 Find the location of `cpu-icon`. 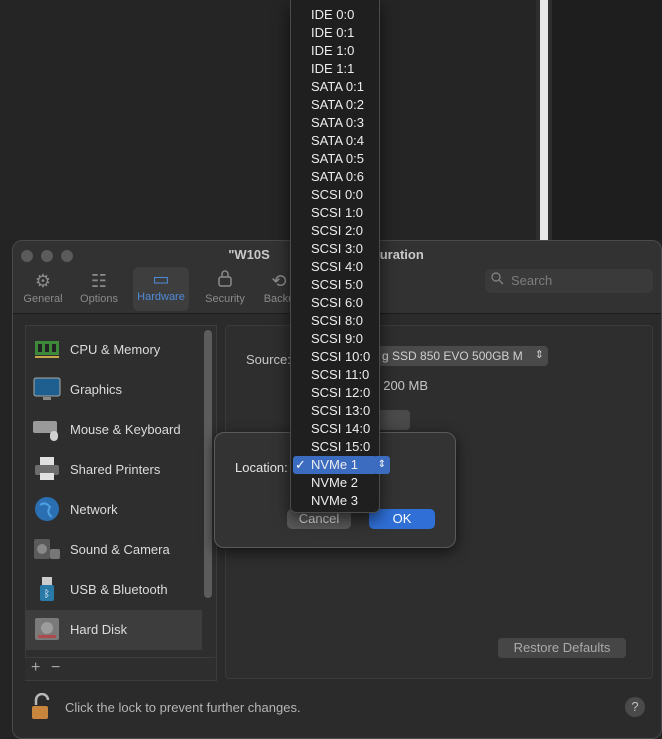

cpu-icon is located at coordinates (47, 349).